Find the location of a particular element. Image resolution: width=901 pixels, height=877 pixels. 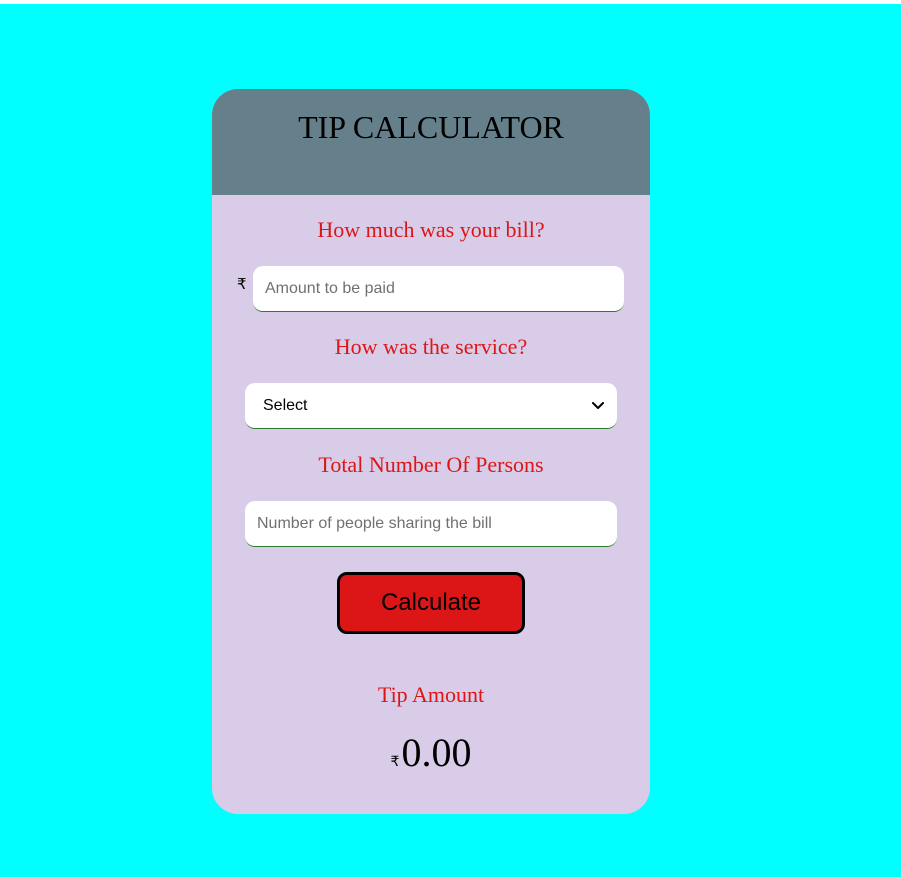

service-select: Select is located at coordinates (431, 406).